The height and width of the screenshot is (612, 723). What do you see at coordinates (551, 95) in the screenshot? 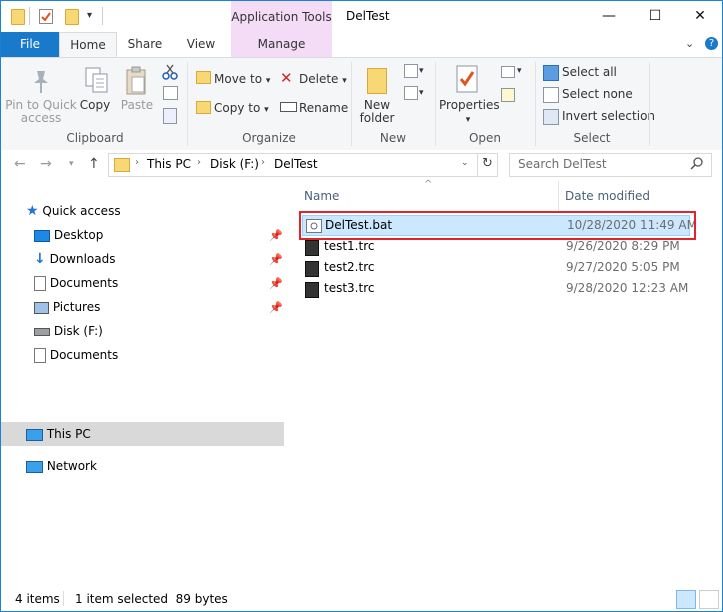
I see `select-none-icon` at bounding box center [551, 95].